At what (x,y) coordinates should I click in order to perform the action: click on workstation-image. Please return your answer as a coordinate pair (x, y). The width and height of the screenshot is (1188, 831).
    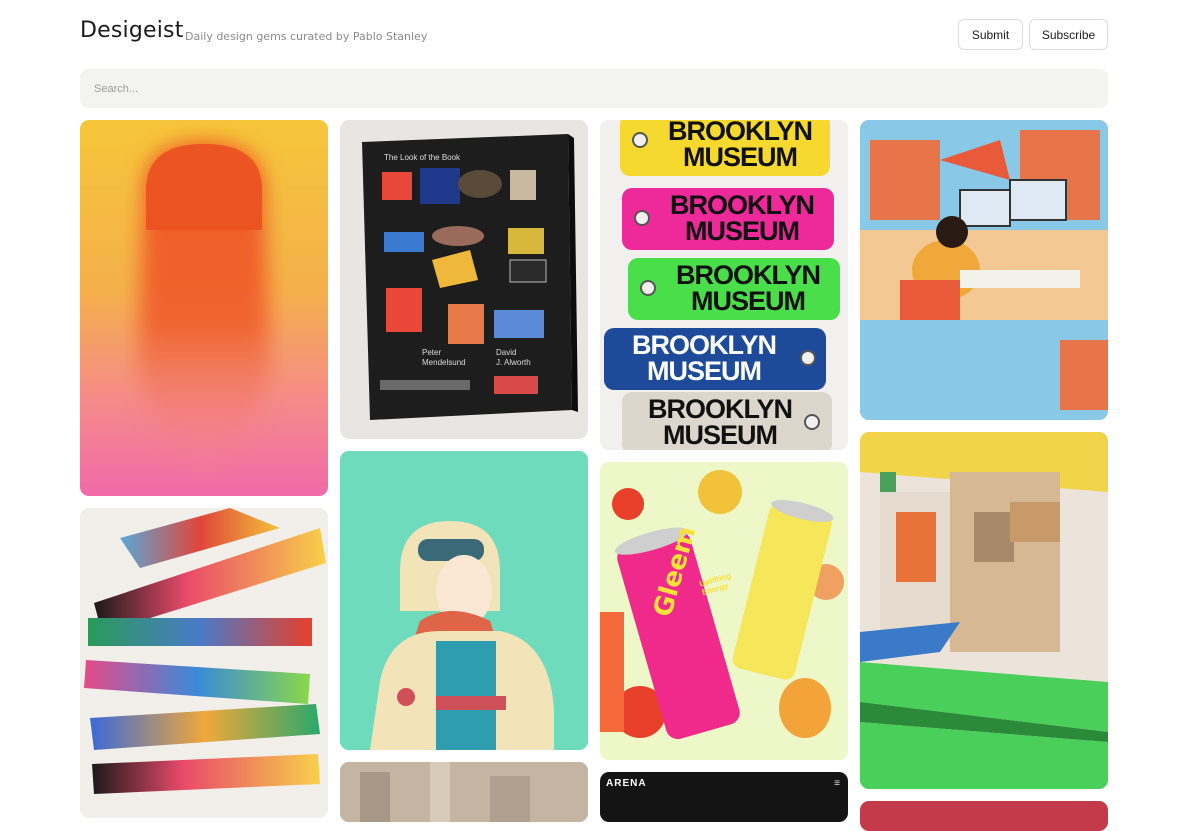
    Looking at the image, I should click on (984, 270).